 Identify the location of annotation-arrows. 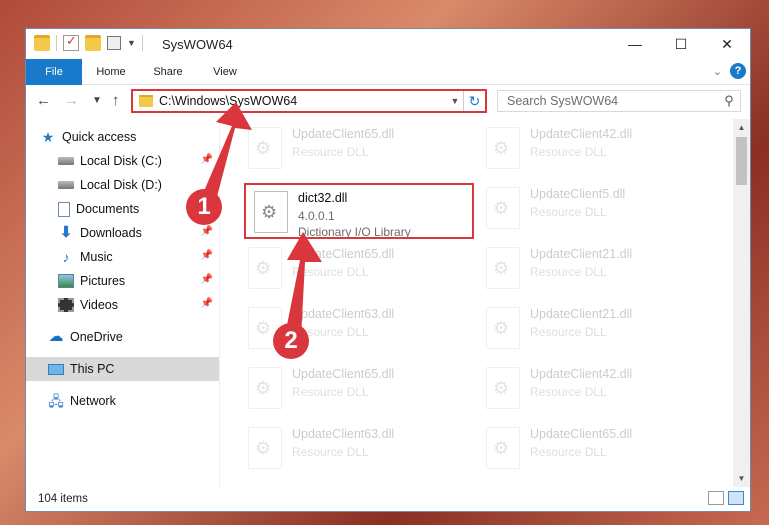
(260, 220).